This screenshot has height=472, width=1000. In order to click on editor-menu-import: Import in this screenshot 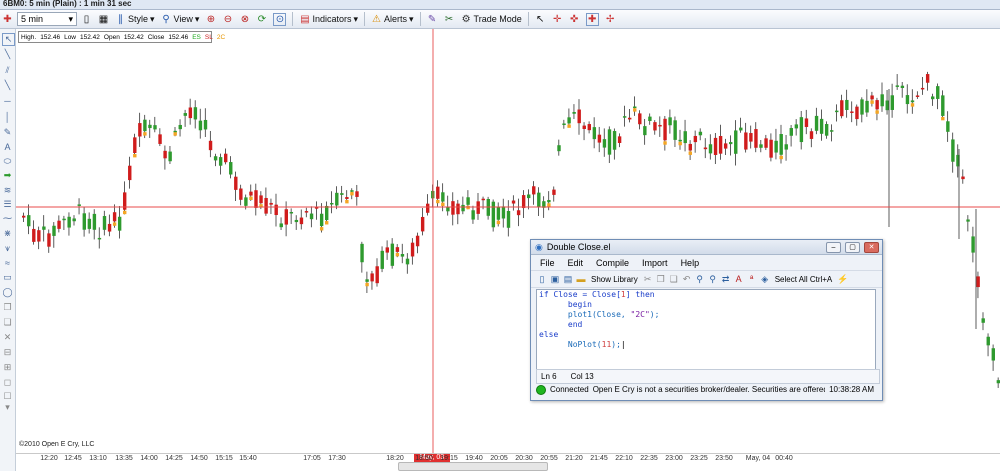, I will do `click(655, 263)`.